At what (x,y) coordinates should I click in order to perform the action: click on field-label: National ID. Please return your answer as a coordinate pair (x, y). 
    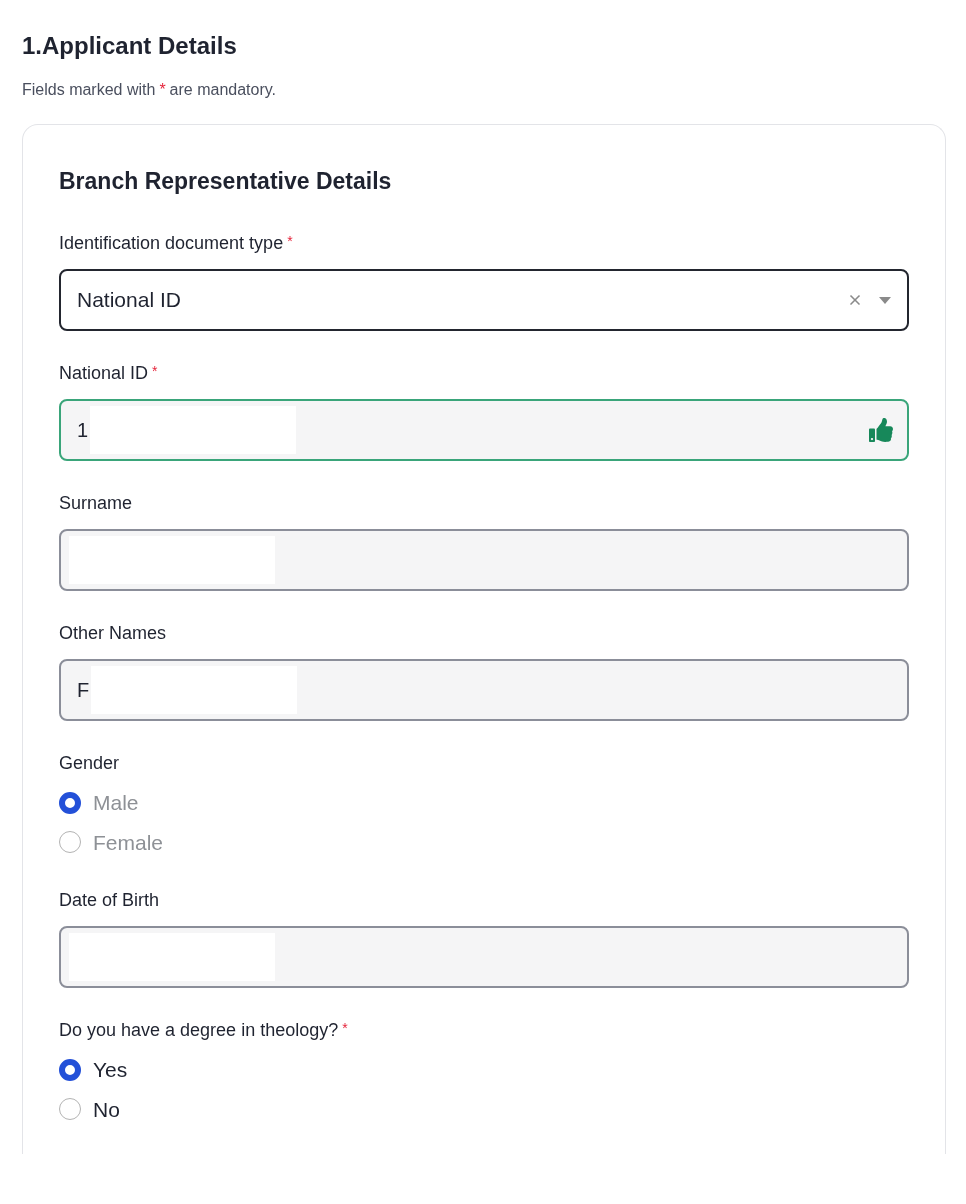
    Looking at the image, I should click on (104, 373).